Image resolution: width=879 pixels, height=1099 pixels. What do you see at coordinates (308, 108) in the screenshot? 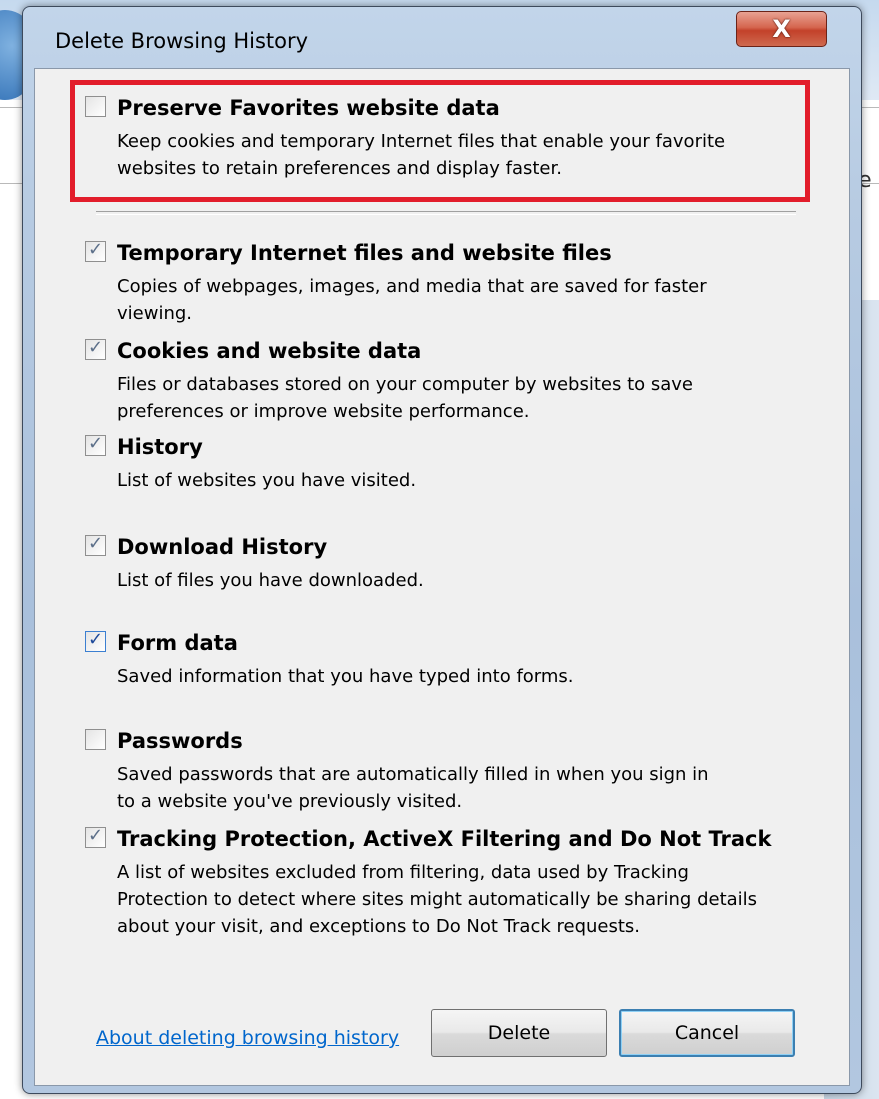
I see `preserve-favorites-title: Preserve Favorites website data` at bounding box center [308, 108].